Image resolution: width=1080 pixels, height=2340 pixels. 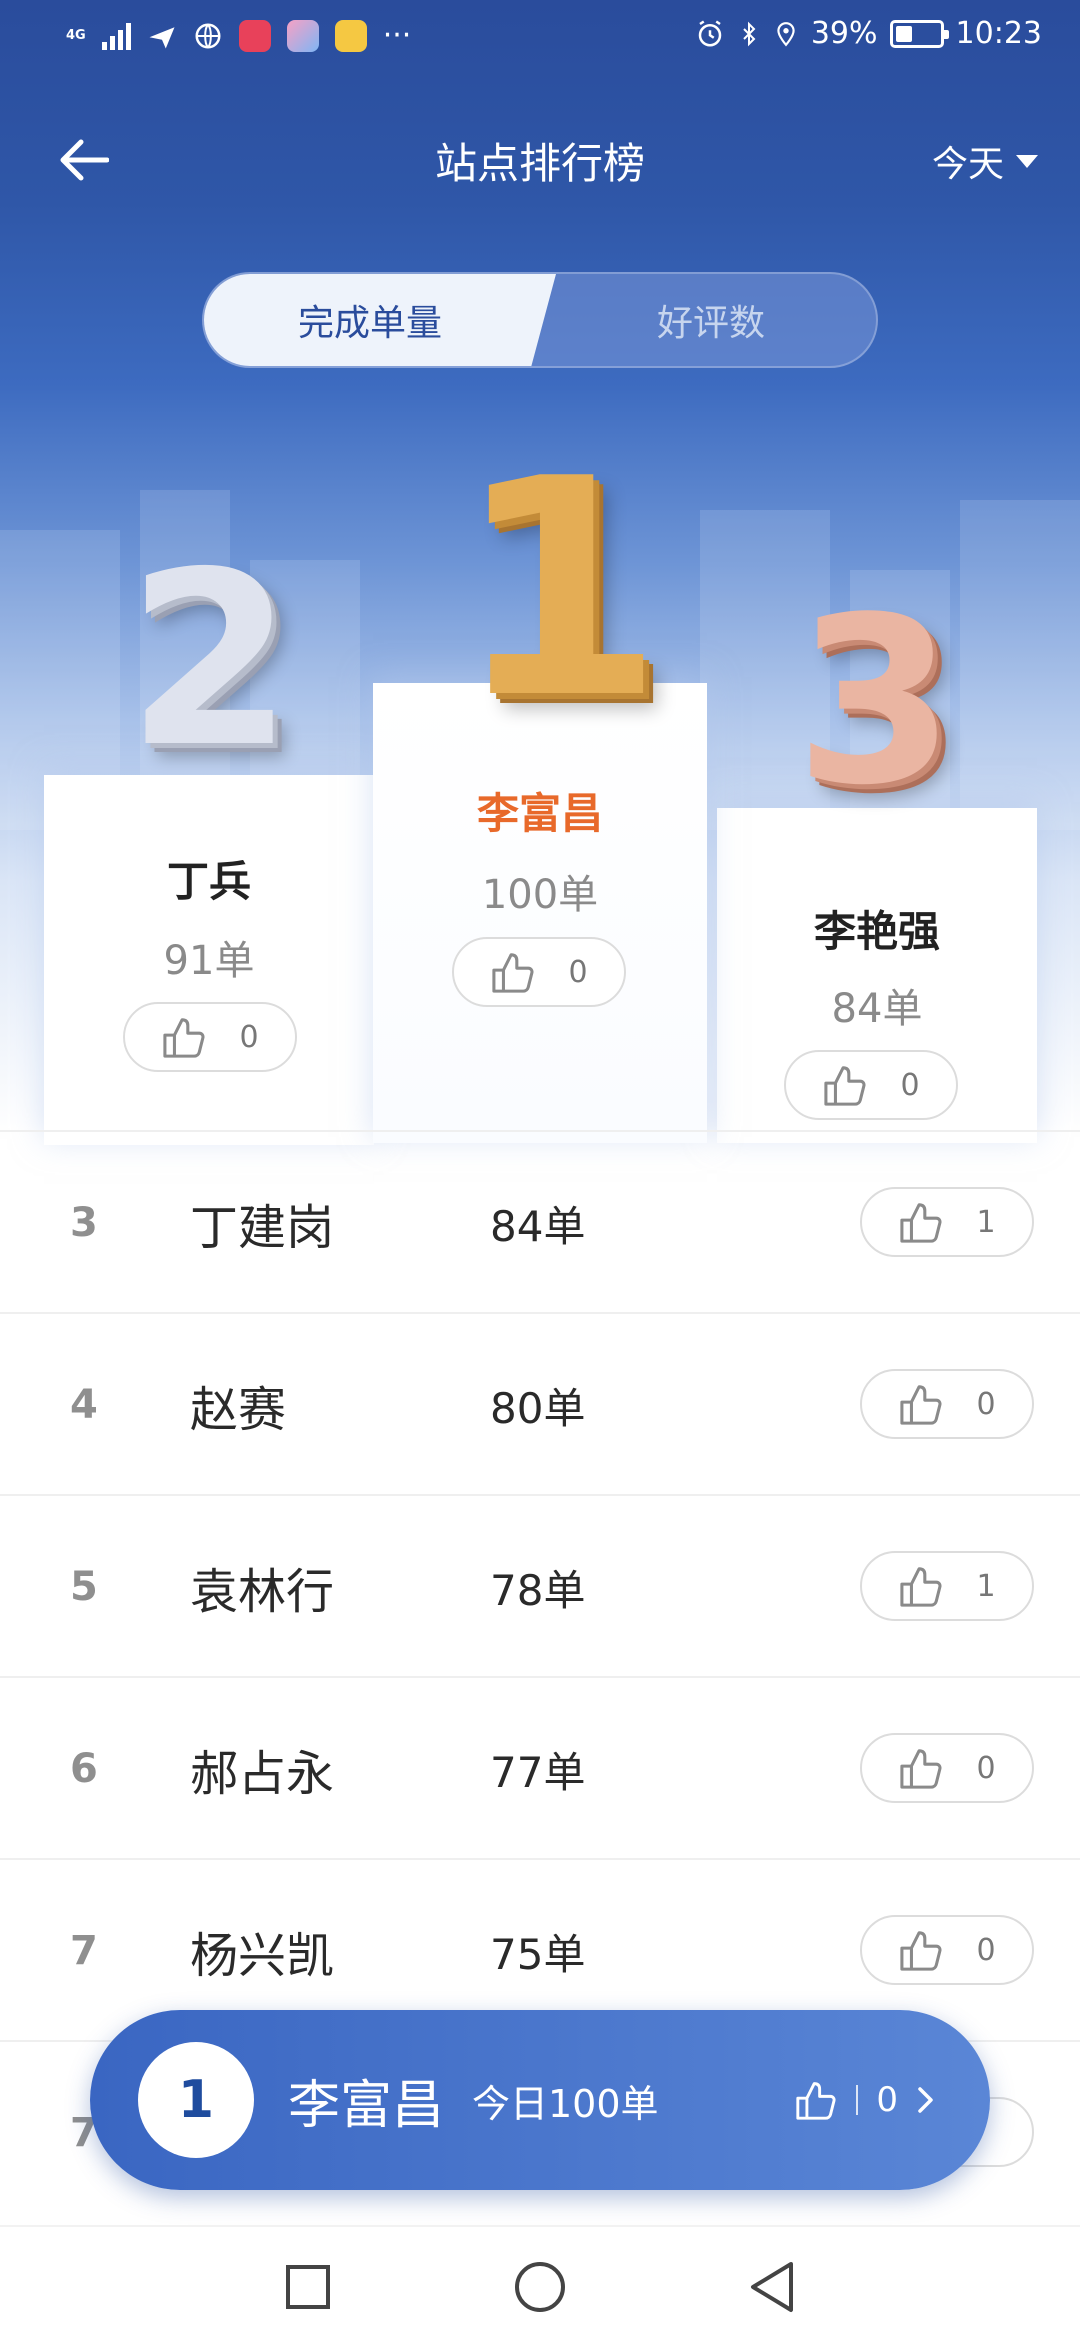 What do you see at coordinates (539, 972) in the screenshot?
I see `first-place-like-button: 0` at bounding box center [539, 972].